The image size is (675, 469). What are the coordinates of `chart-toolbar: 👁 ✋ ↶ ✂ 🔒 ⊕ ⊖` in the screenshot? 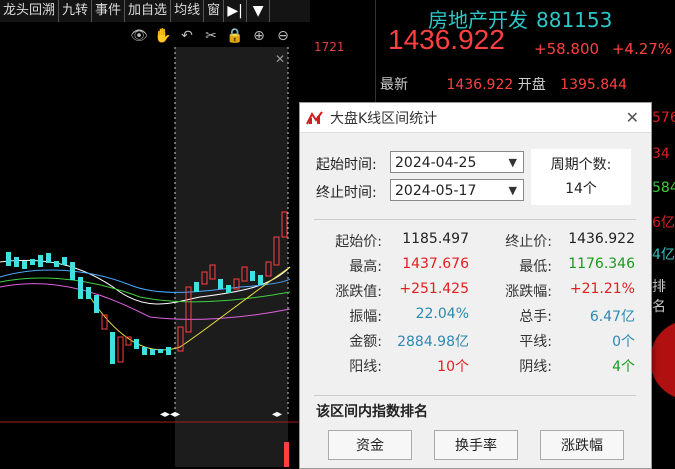 It's located at (211, 36).